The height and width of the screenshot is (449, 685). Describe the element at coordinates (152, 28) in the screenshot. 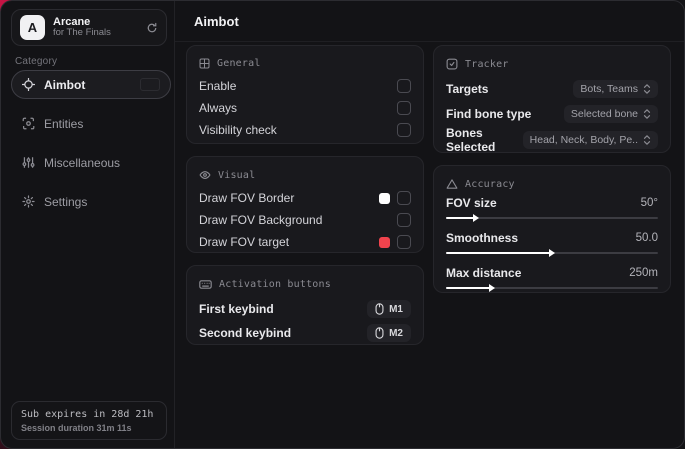

I see `sync-icon` at that location.